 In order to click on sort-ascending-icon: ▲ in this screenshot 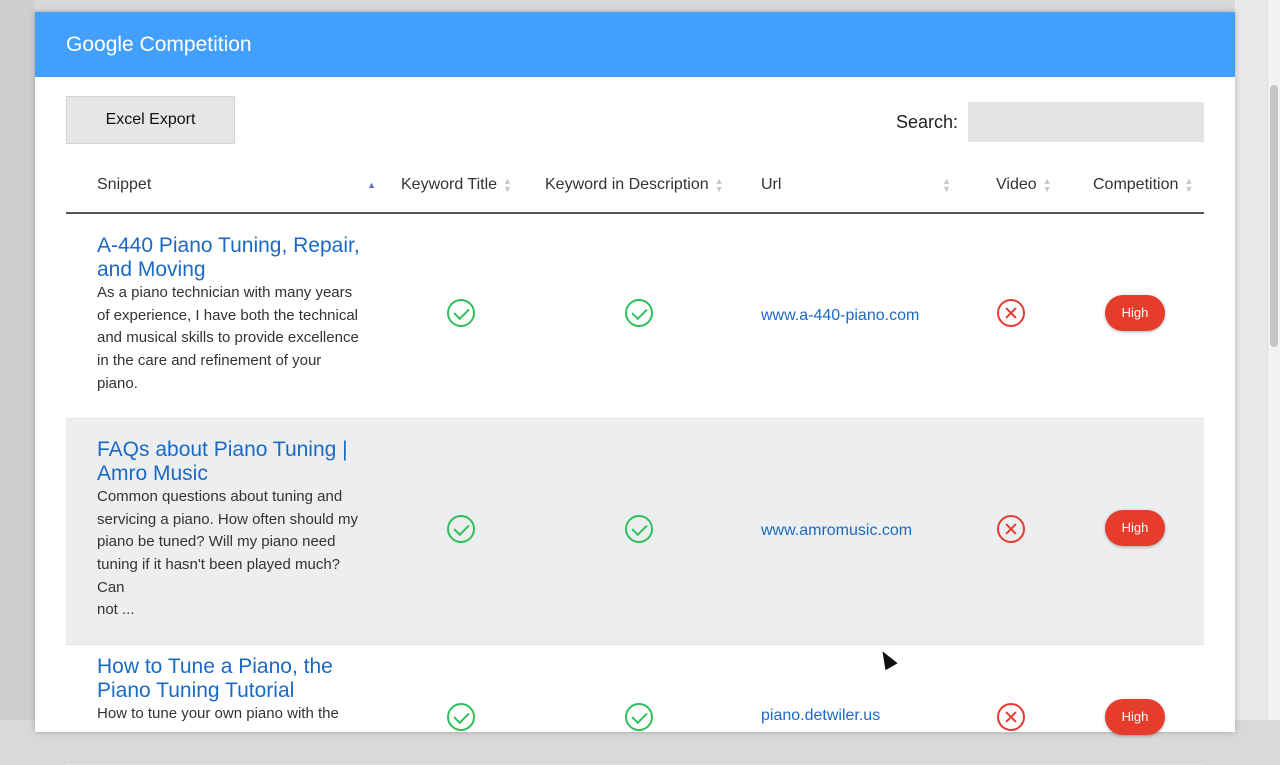, I will do `click(371, 184)`.